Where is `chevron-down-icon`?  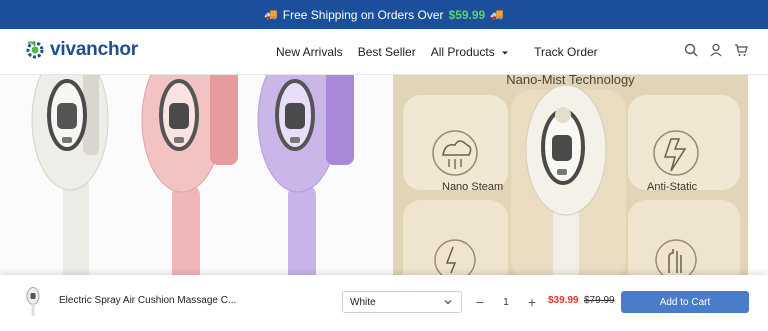 chevron-down-icon is located at coordinates (448, 302).